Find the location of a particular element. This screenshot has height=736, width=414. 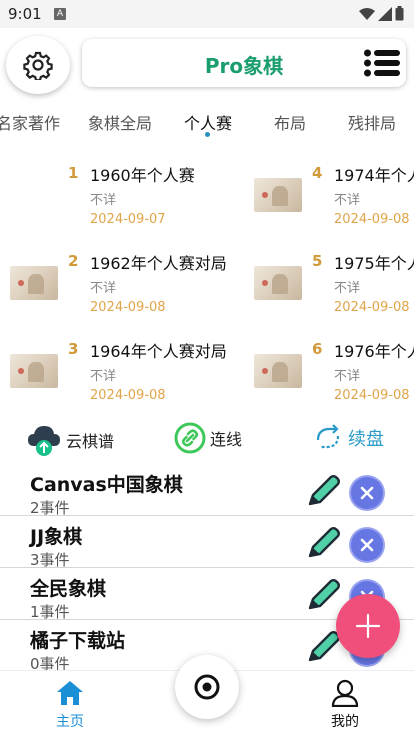

event-count: 1事件 is located at coordinates (50, 612).